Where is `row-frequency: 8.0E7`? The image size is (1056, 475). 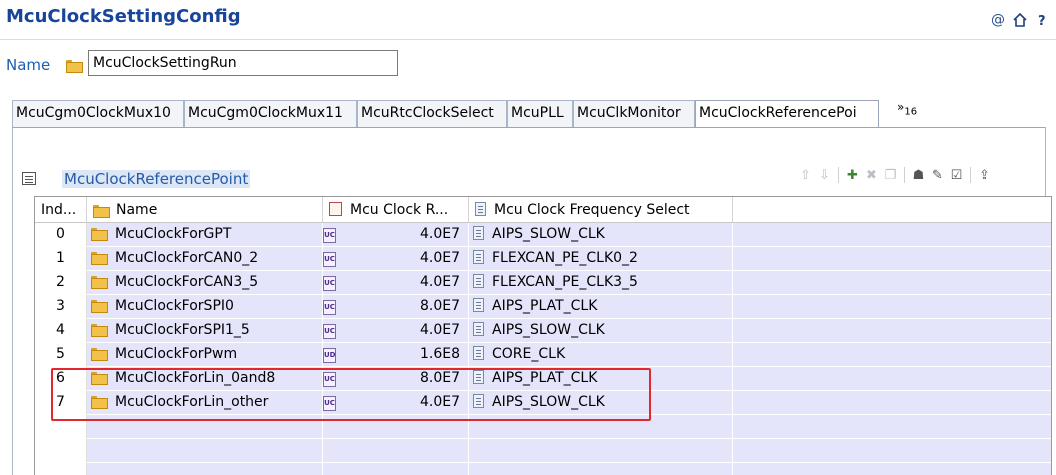 row-frequency: 8.0E7 is located at coordinates (439, 378).